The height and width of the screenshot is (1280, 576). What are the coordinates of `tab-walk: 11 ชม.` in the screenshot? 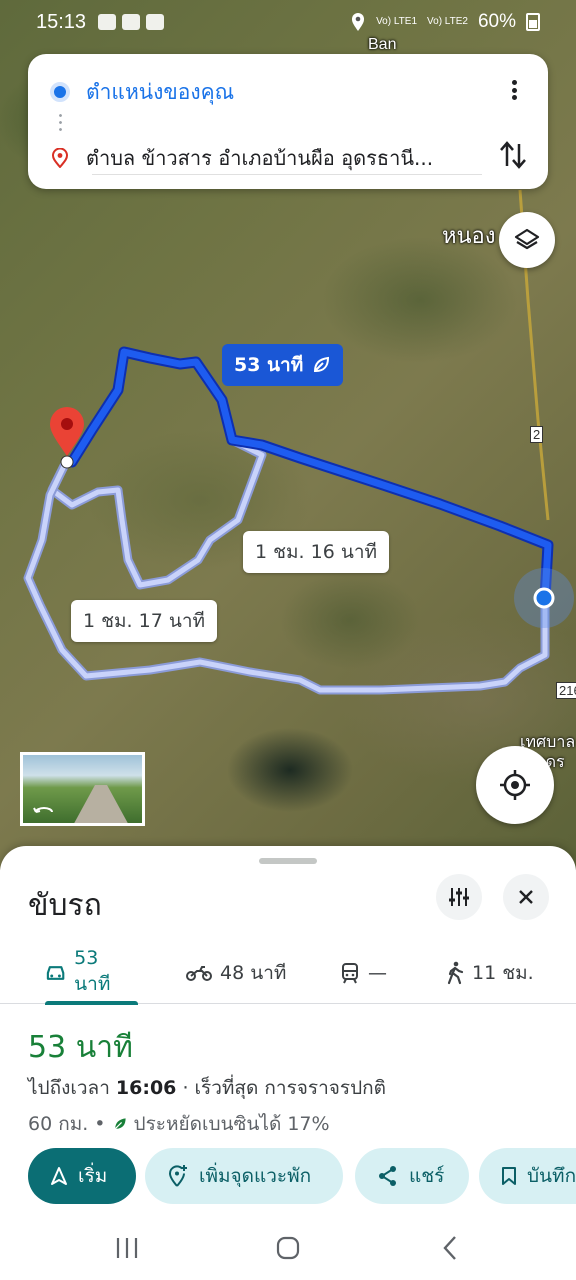 It's located at (490, 973).